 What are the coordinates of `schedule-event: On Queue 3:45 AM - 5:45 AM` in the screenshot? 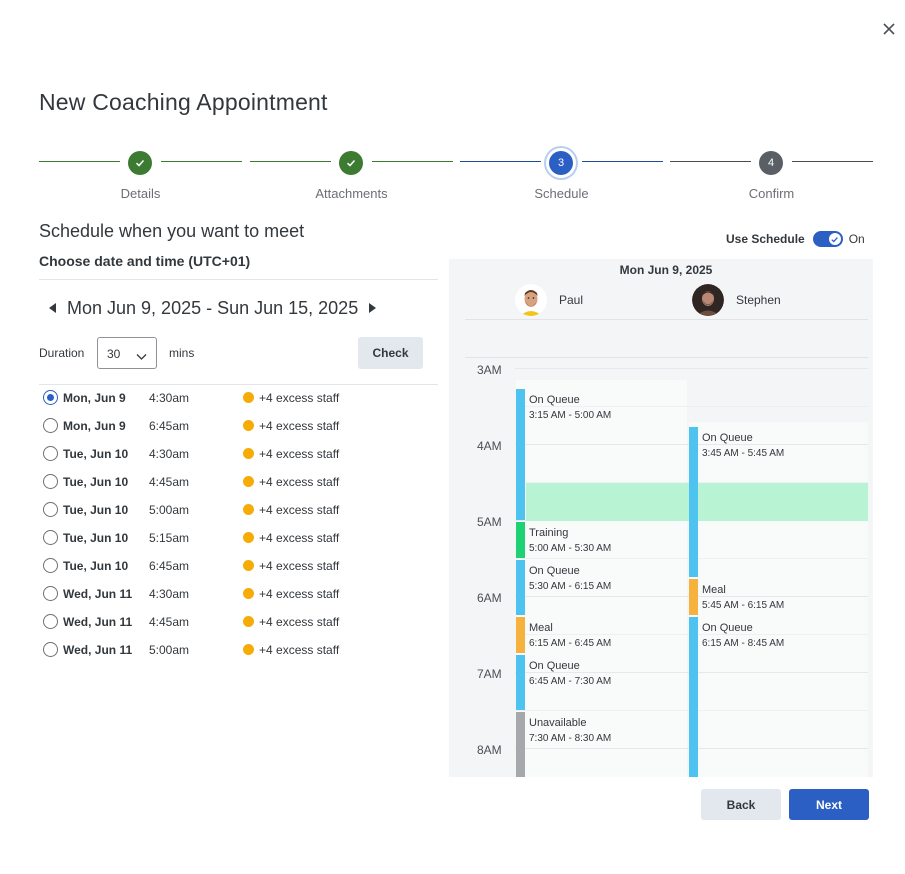 It's located at (778, 502).